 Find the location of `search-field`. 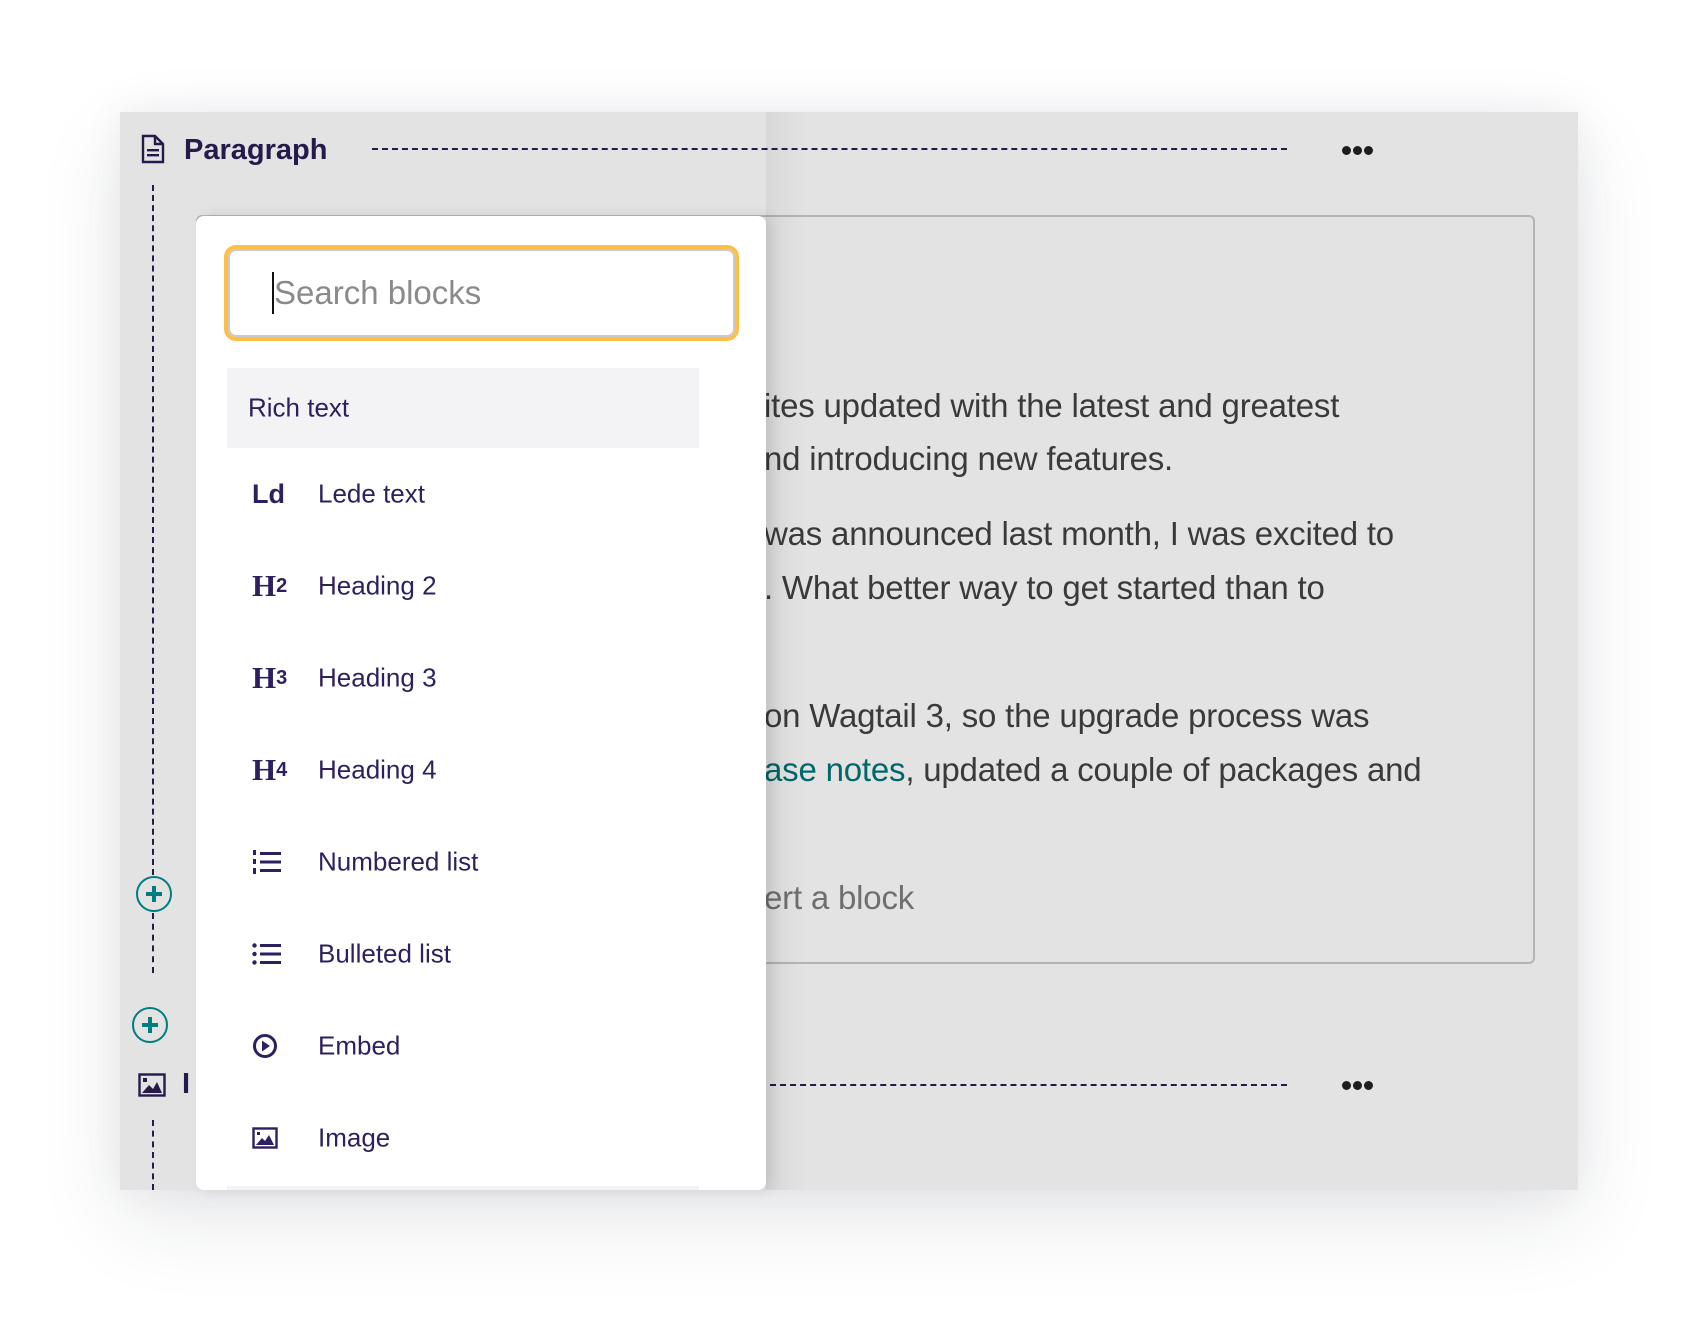

search-field is located at coordinates (481, 293).